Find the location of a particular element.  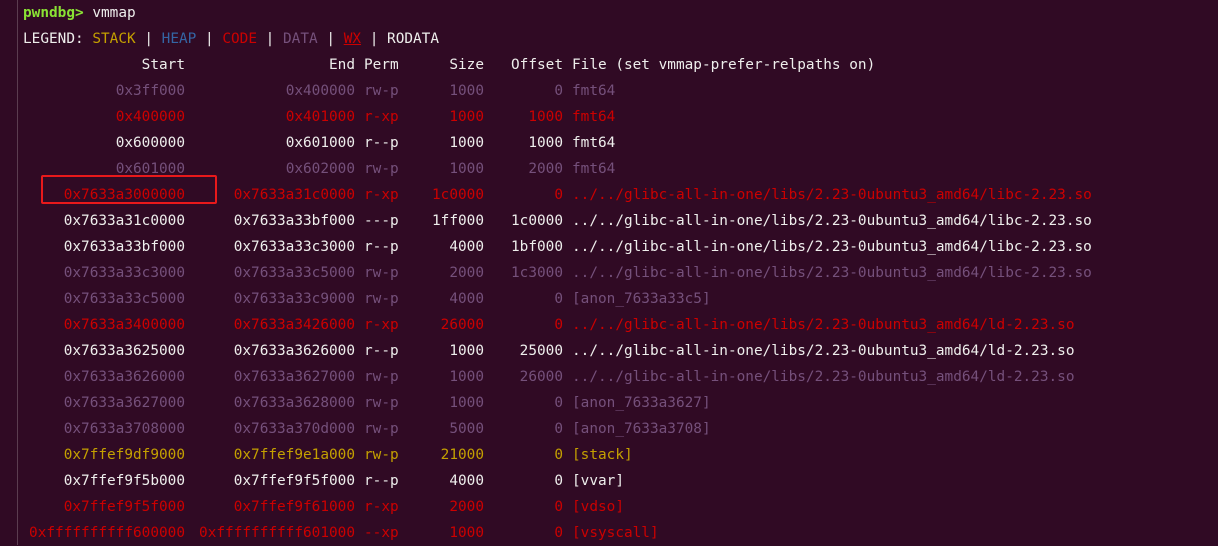

cell-start: 0x7633a33c5000 is located at coordinates (124, 299).